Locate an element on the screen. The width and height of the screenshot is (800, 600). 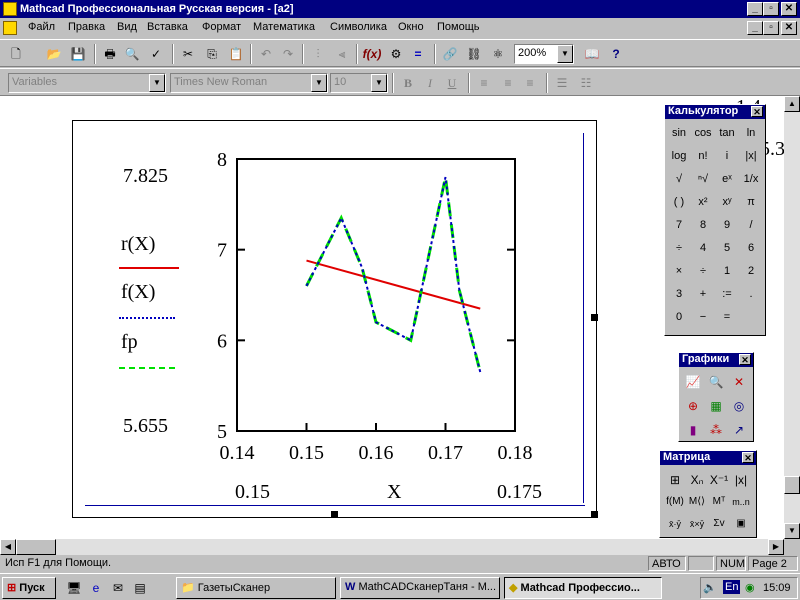
undo-icon: ↶ is located at coordinates (266, 54).